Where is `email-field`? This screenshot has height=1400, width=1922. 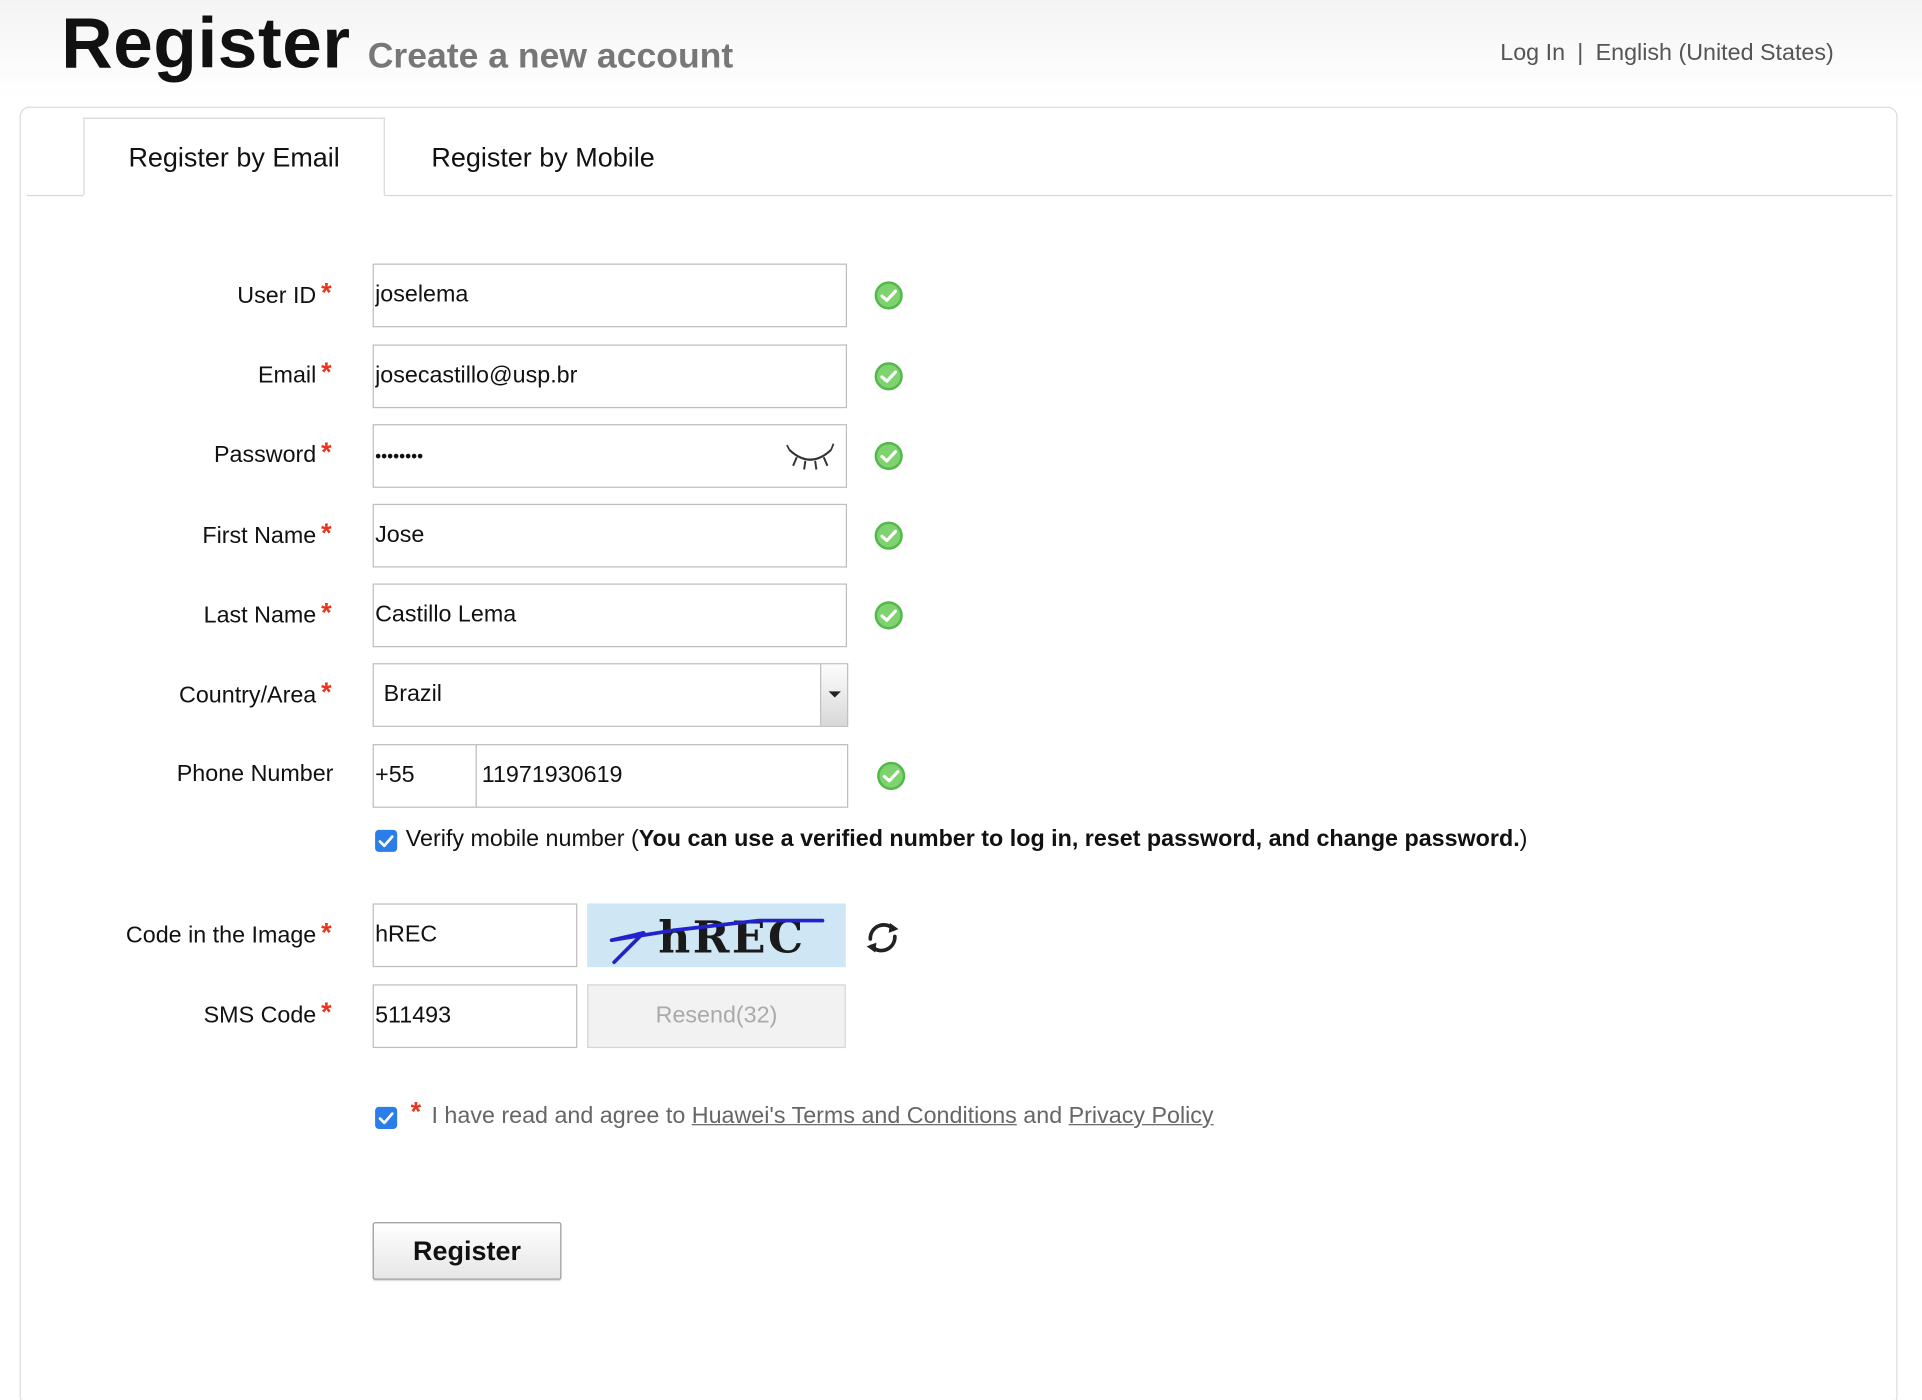
email-field is located at coordinates (610, 376).